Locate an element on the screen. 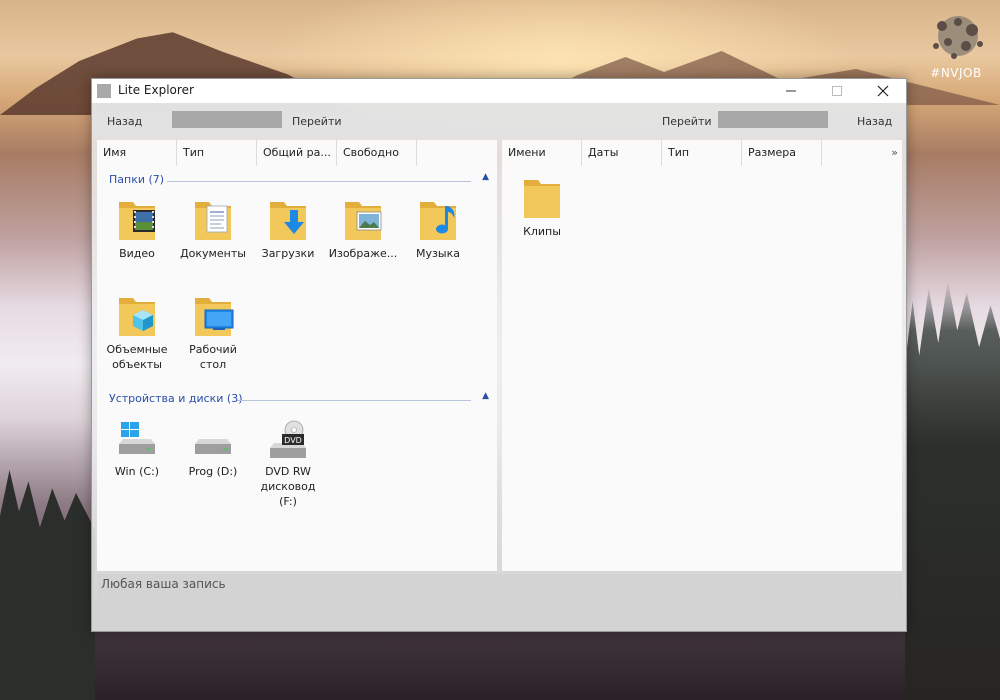 Image resolution: width=1000 pixels, height=700 pixels. status-text: Любая ваша запись is located at coordinates (163, 584).